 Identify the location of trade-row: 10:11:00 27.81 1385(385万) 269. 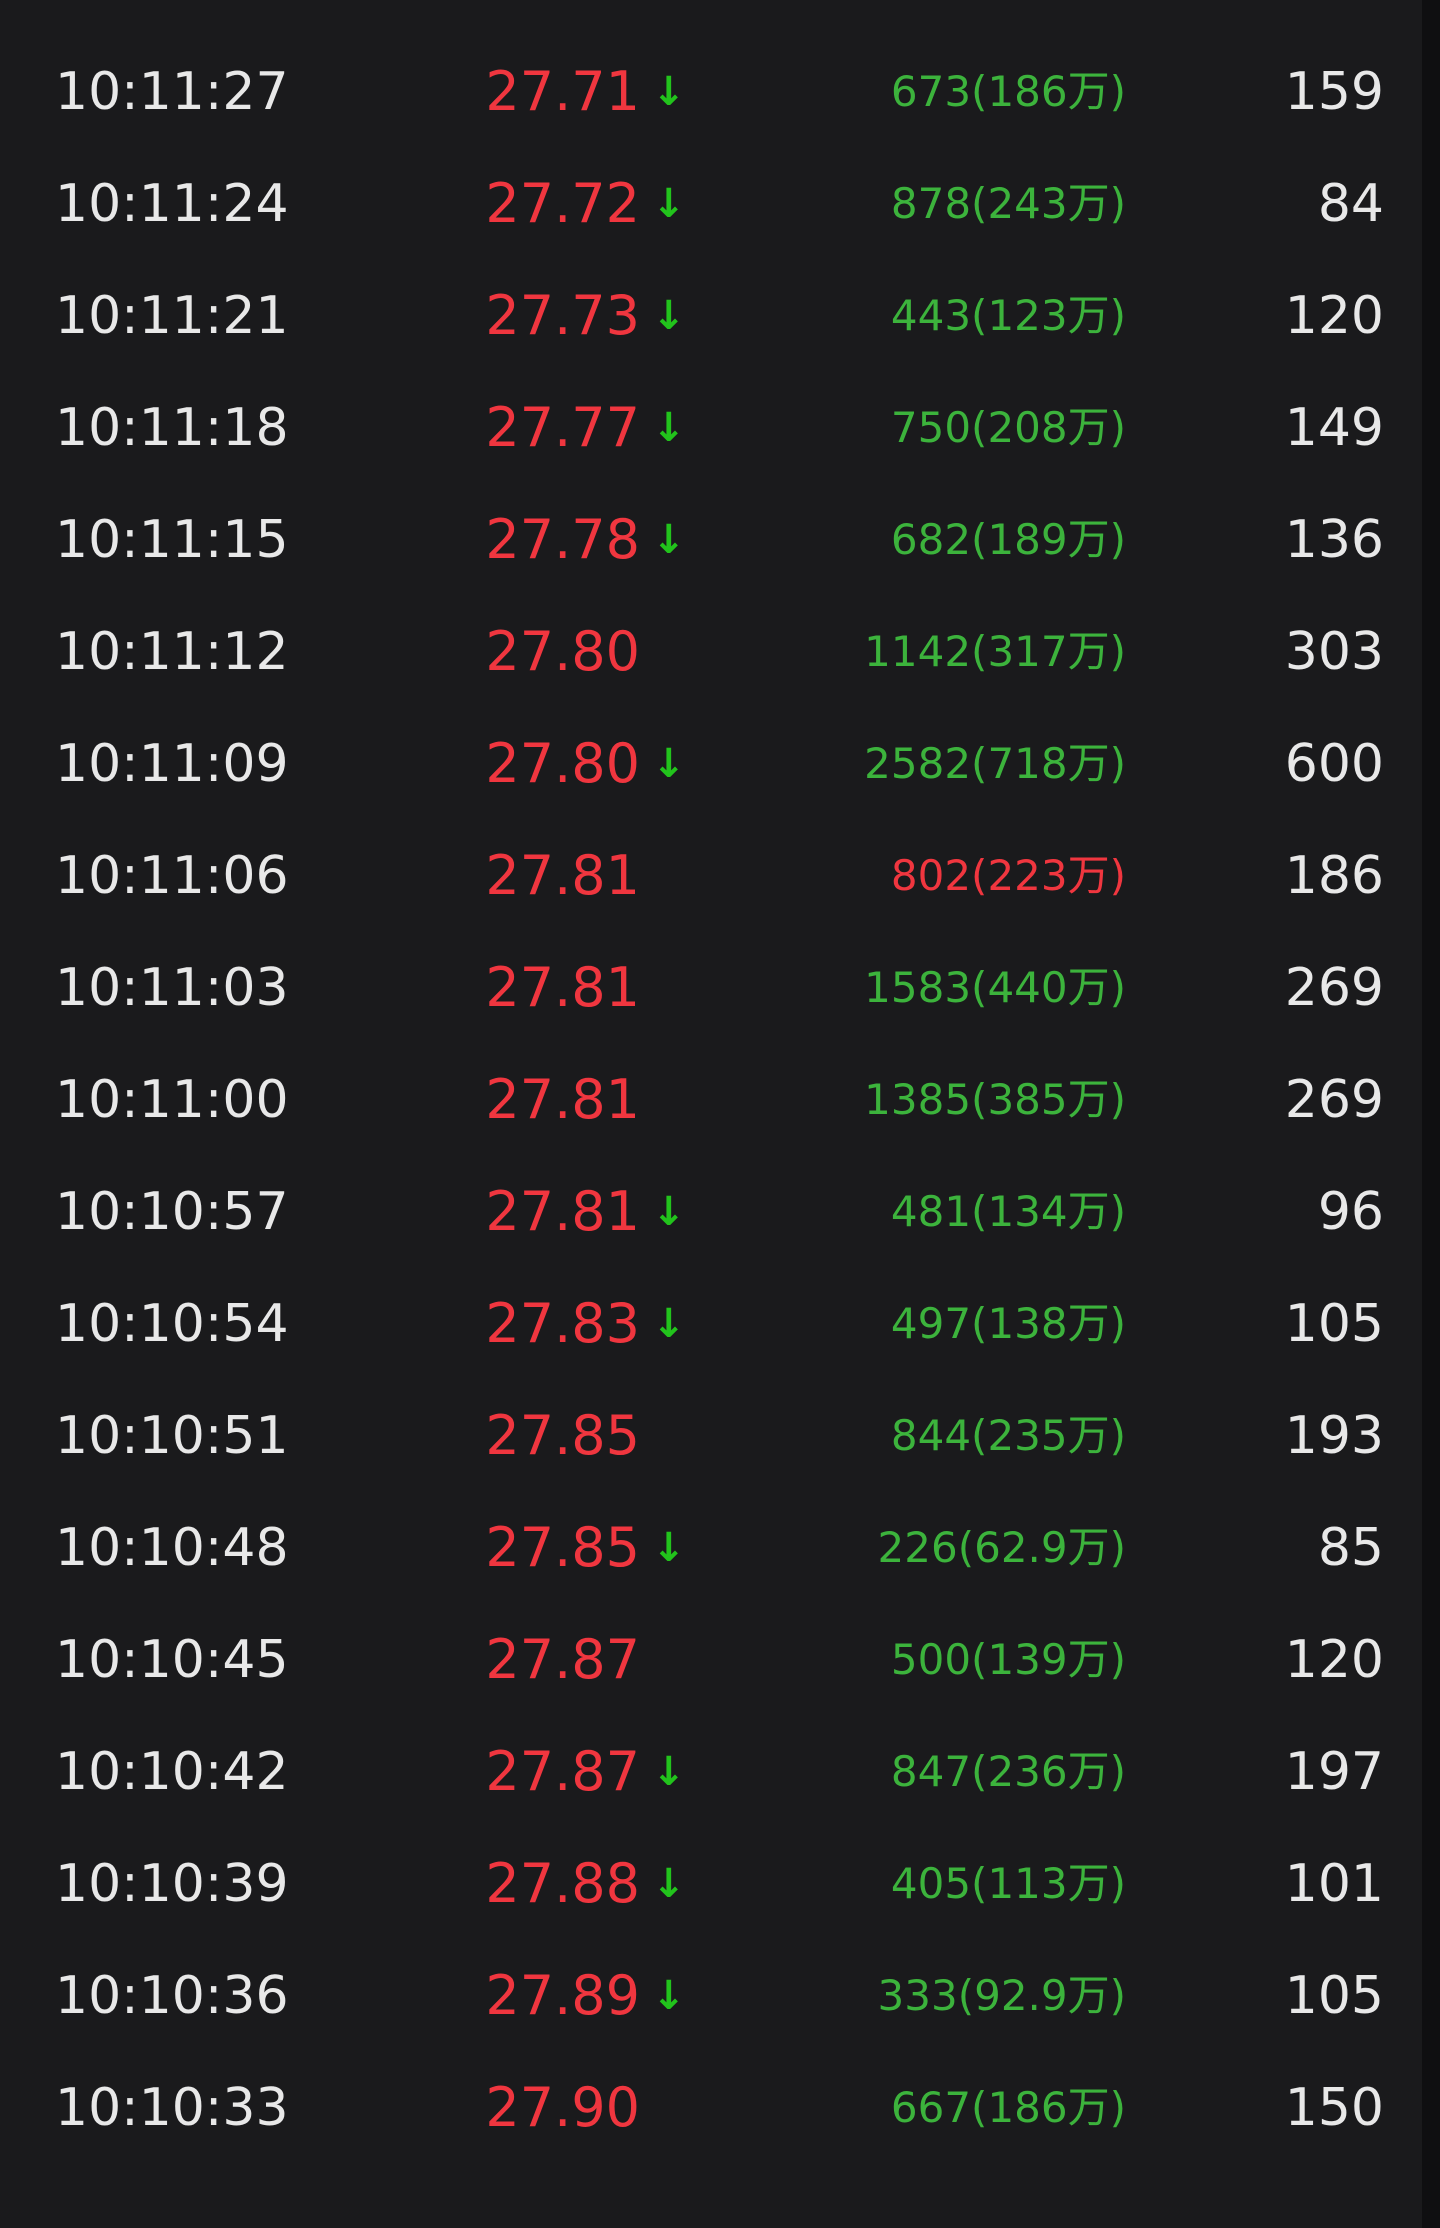
(711, 1100).